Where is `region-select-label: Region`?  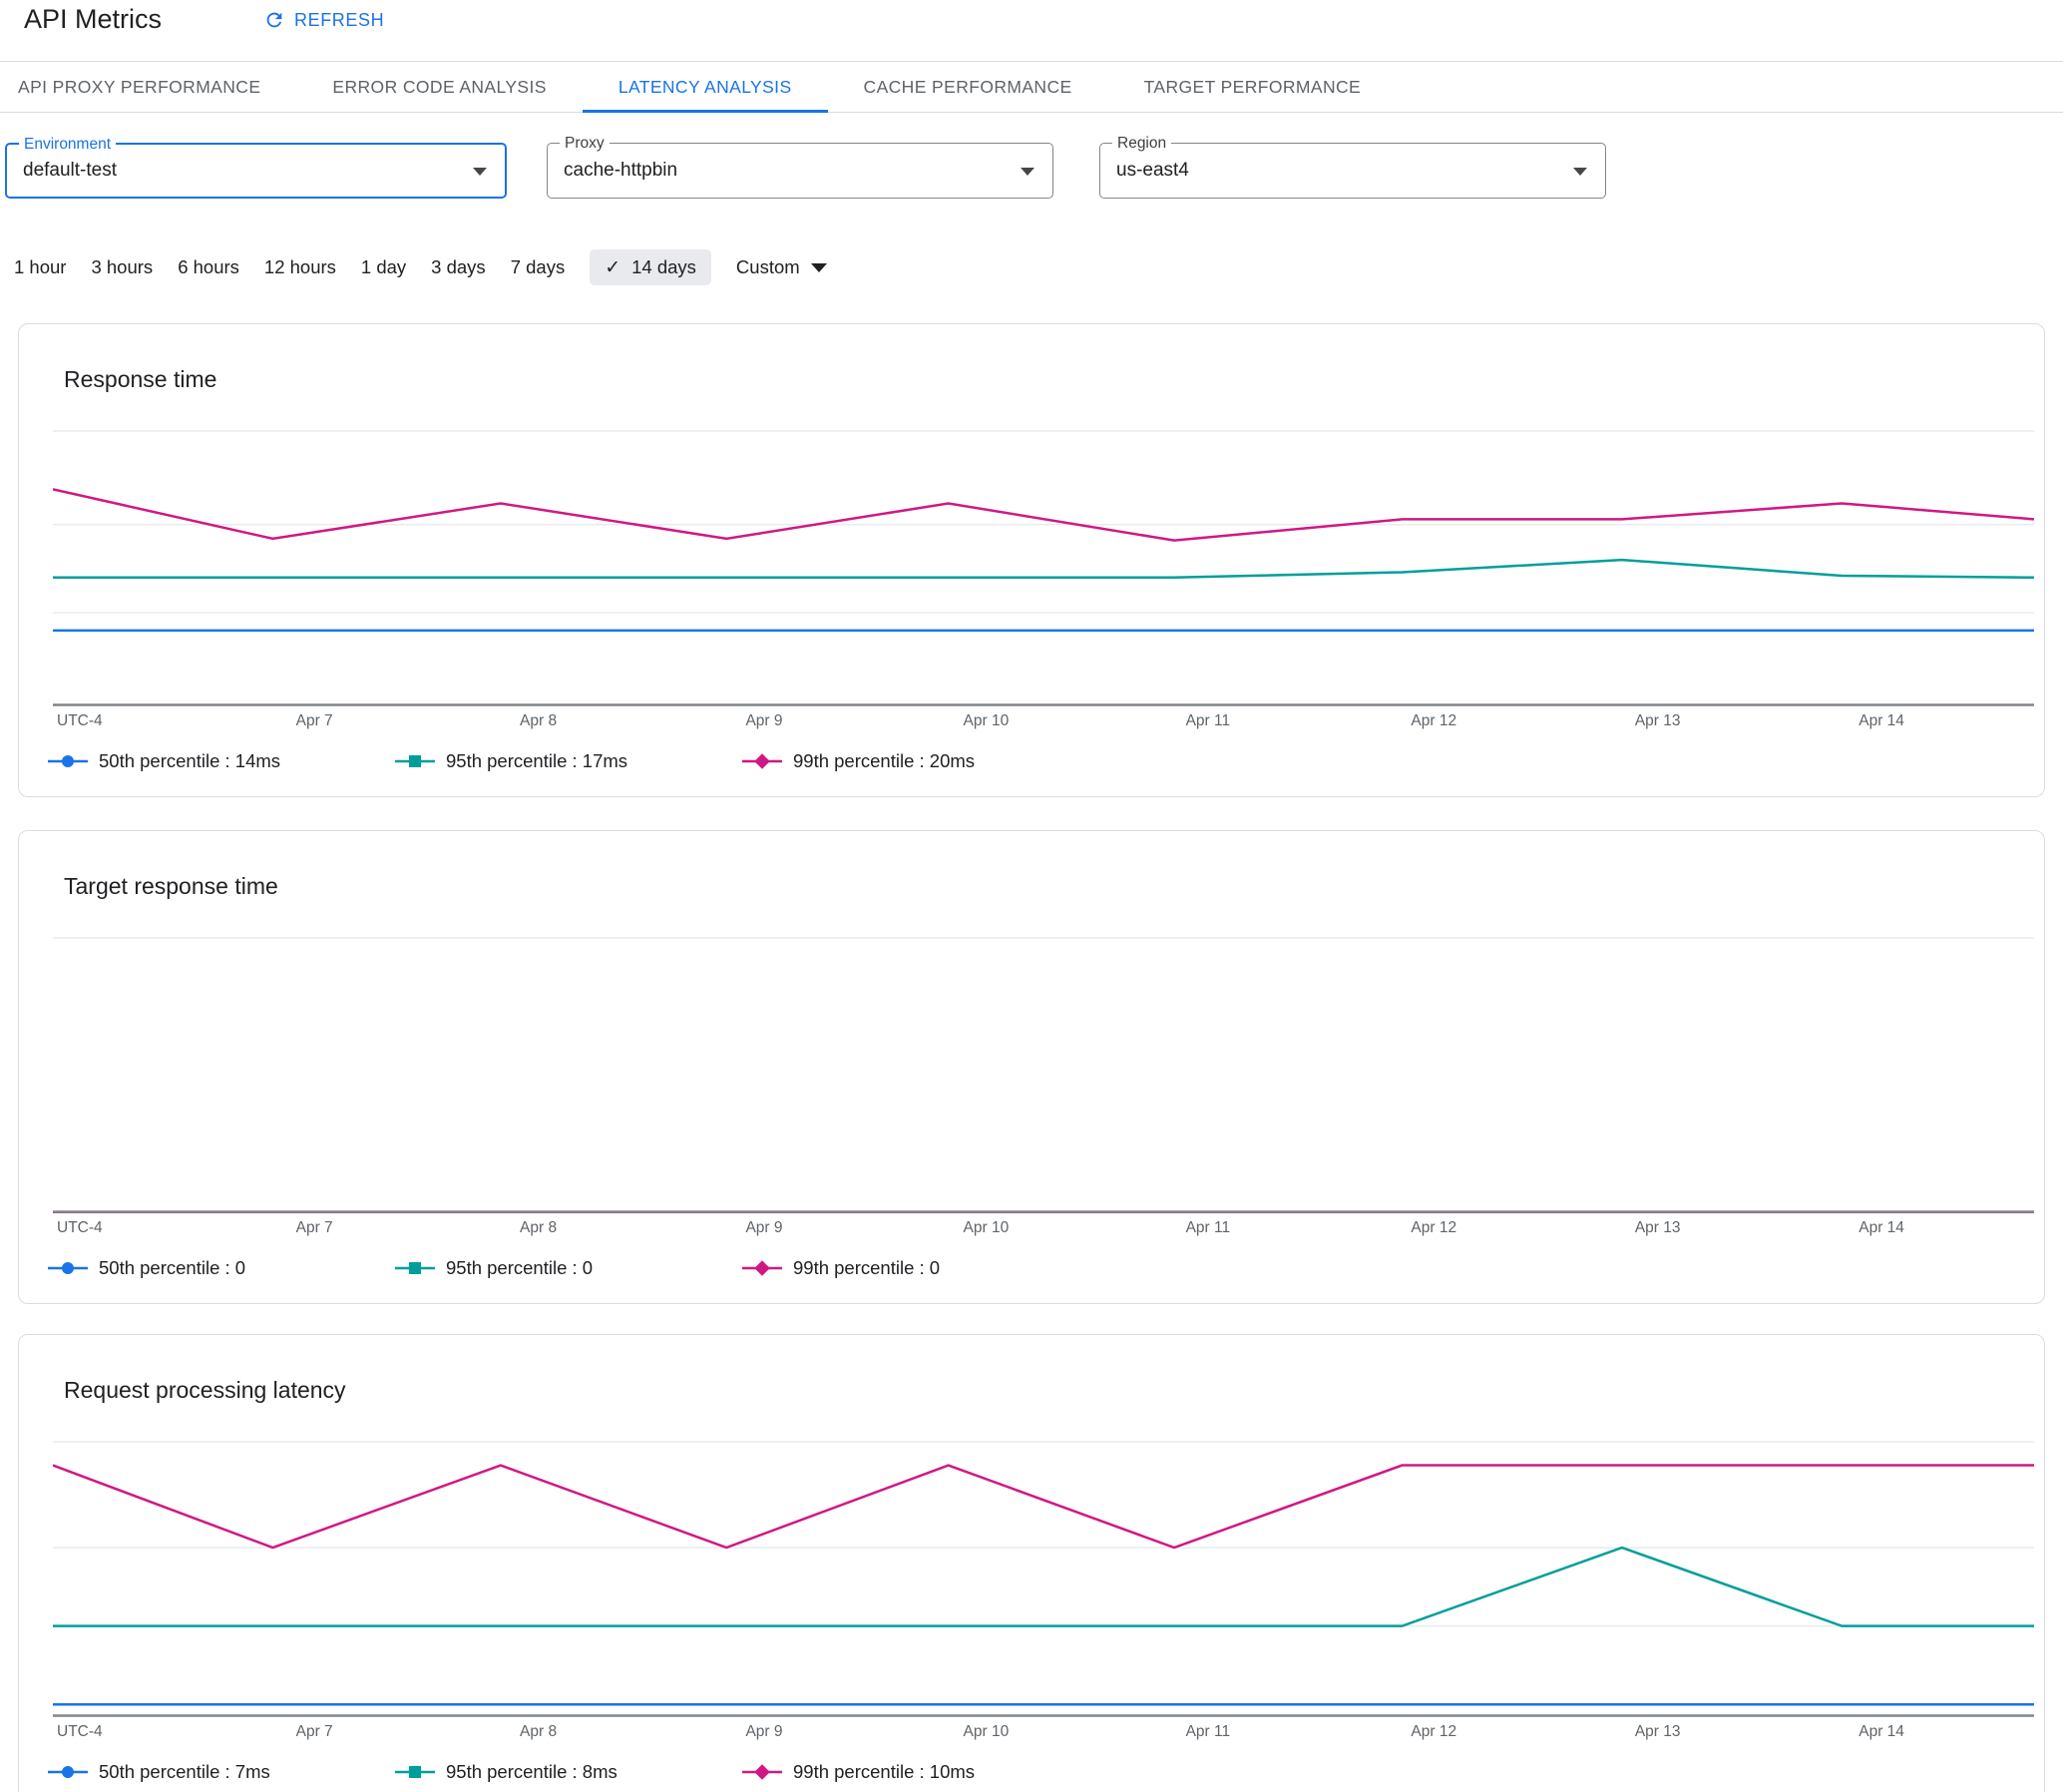 region-select-label: Region is located at coordinates (1142, 143).